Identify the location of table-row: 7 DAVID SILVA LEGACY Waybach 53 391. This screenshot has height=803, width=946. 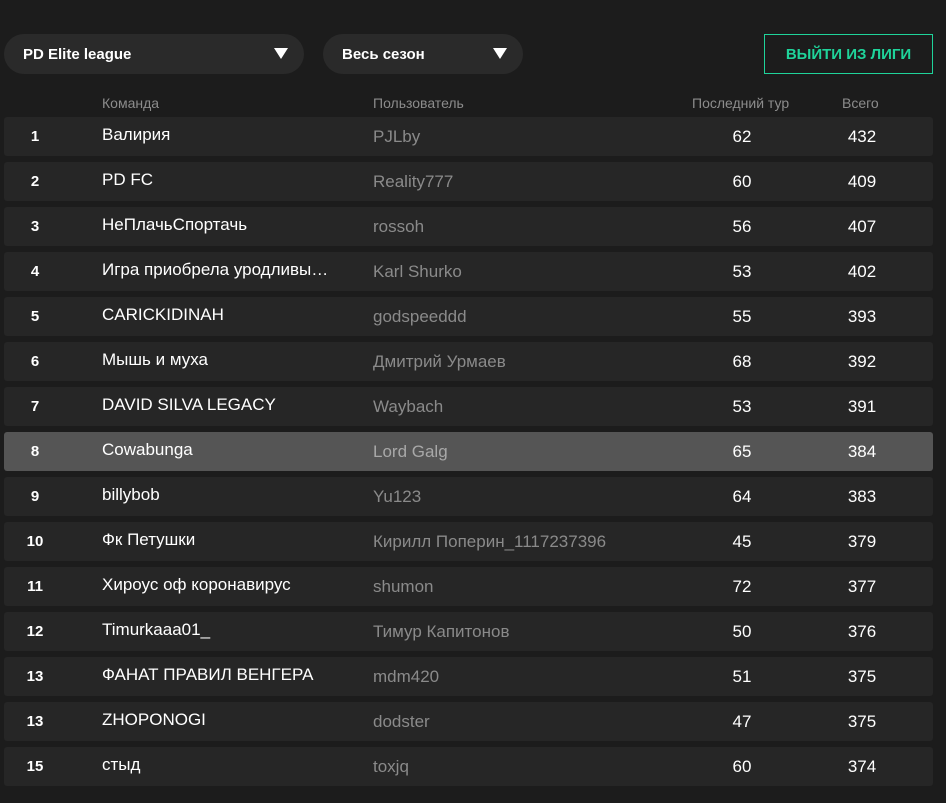
(468, 406).